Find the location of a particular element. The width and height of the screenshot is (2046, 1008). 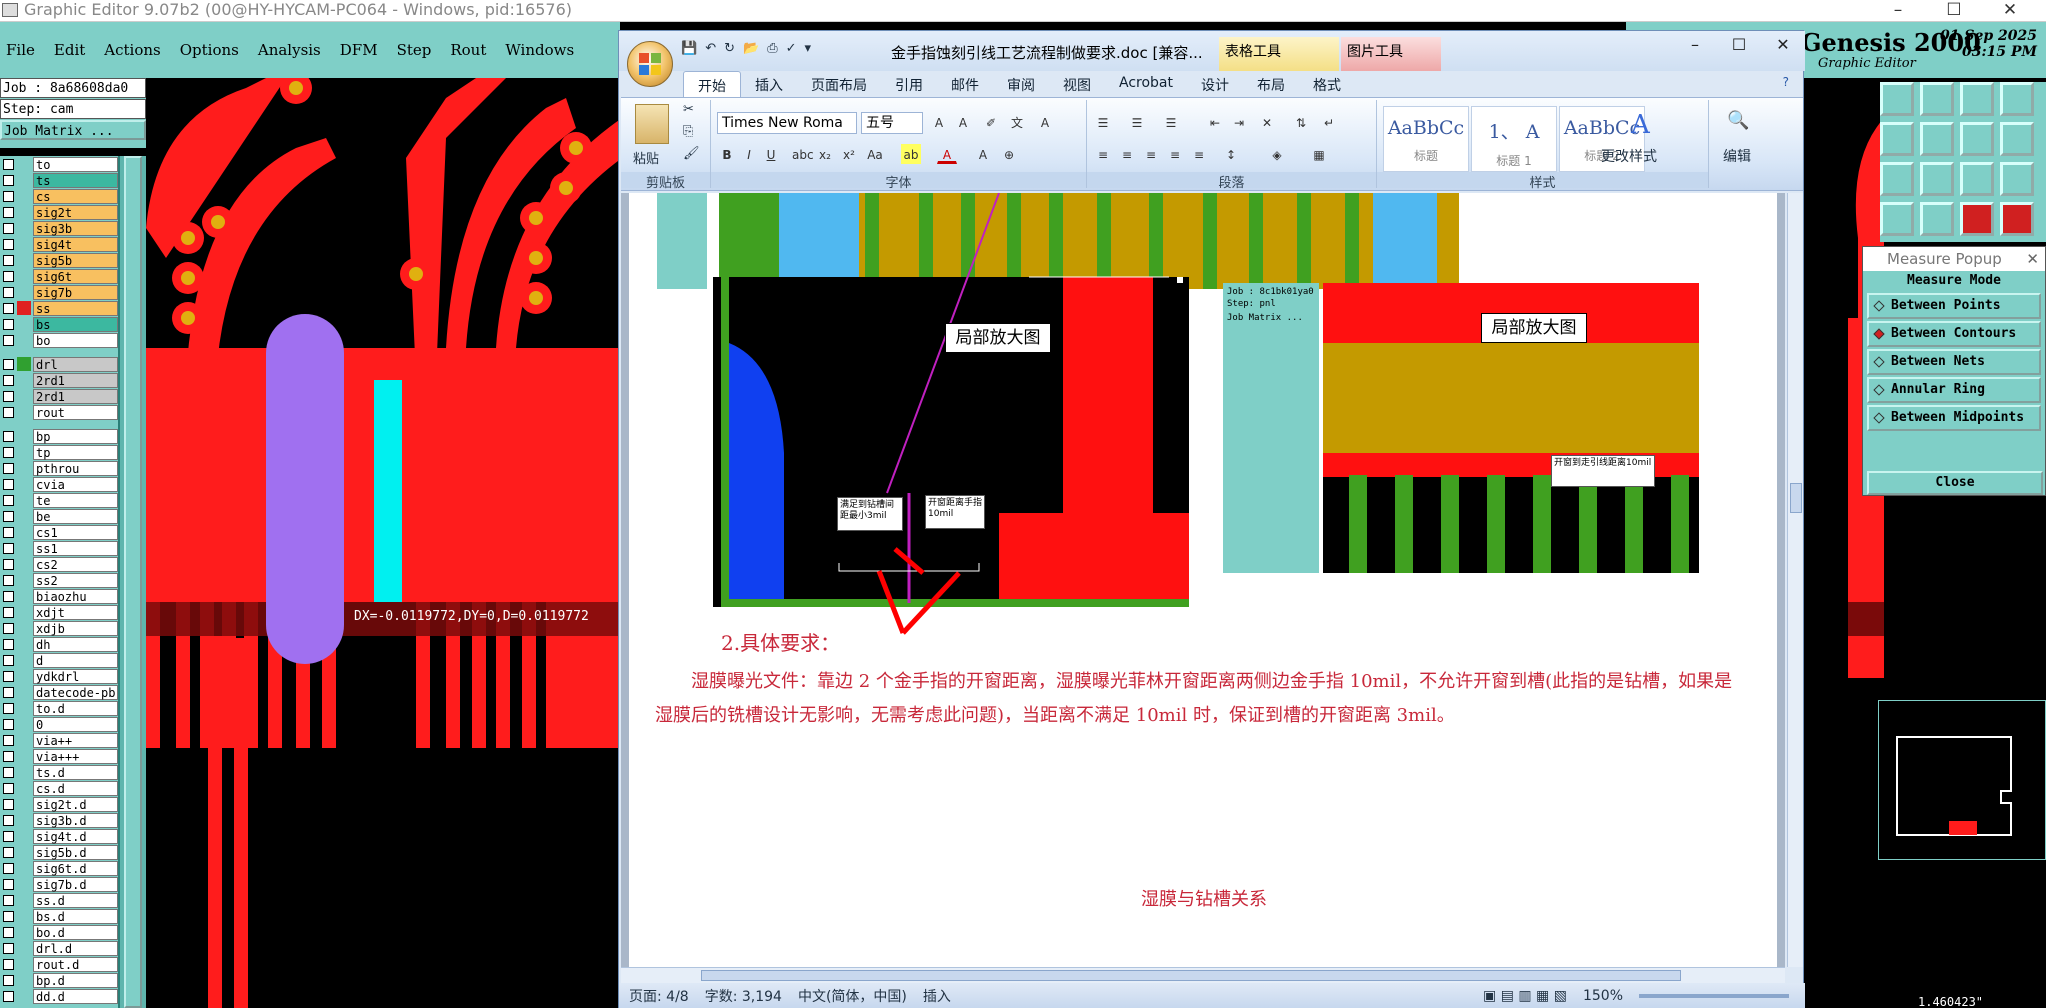

help-icon: ? is located at coordinates (1786, 84).